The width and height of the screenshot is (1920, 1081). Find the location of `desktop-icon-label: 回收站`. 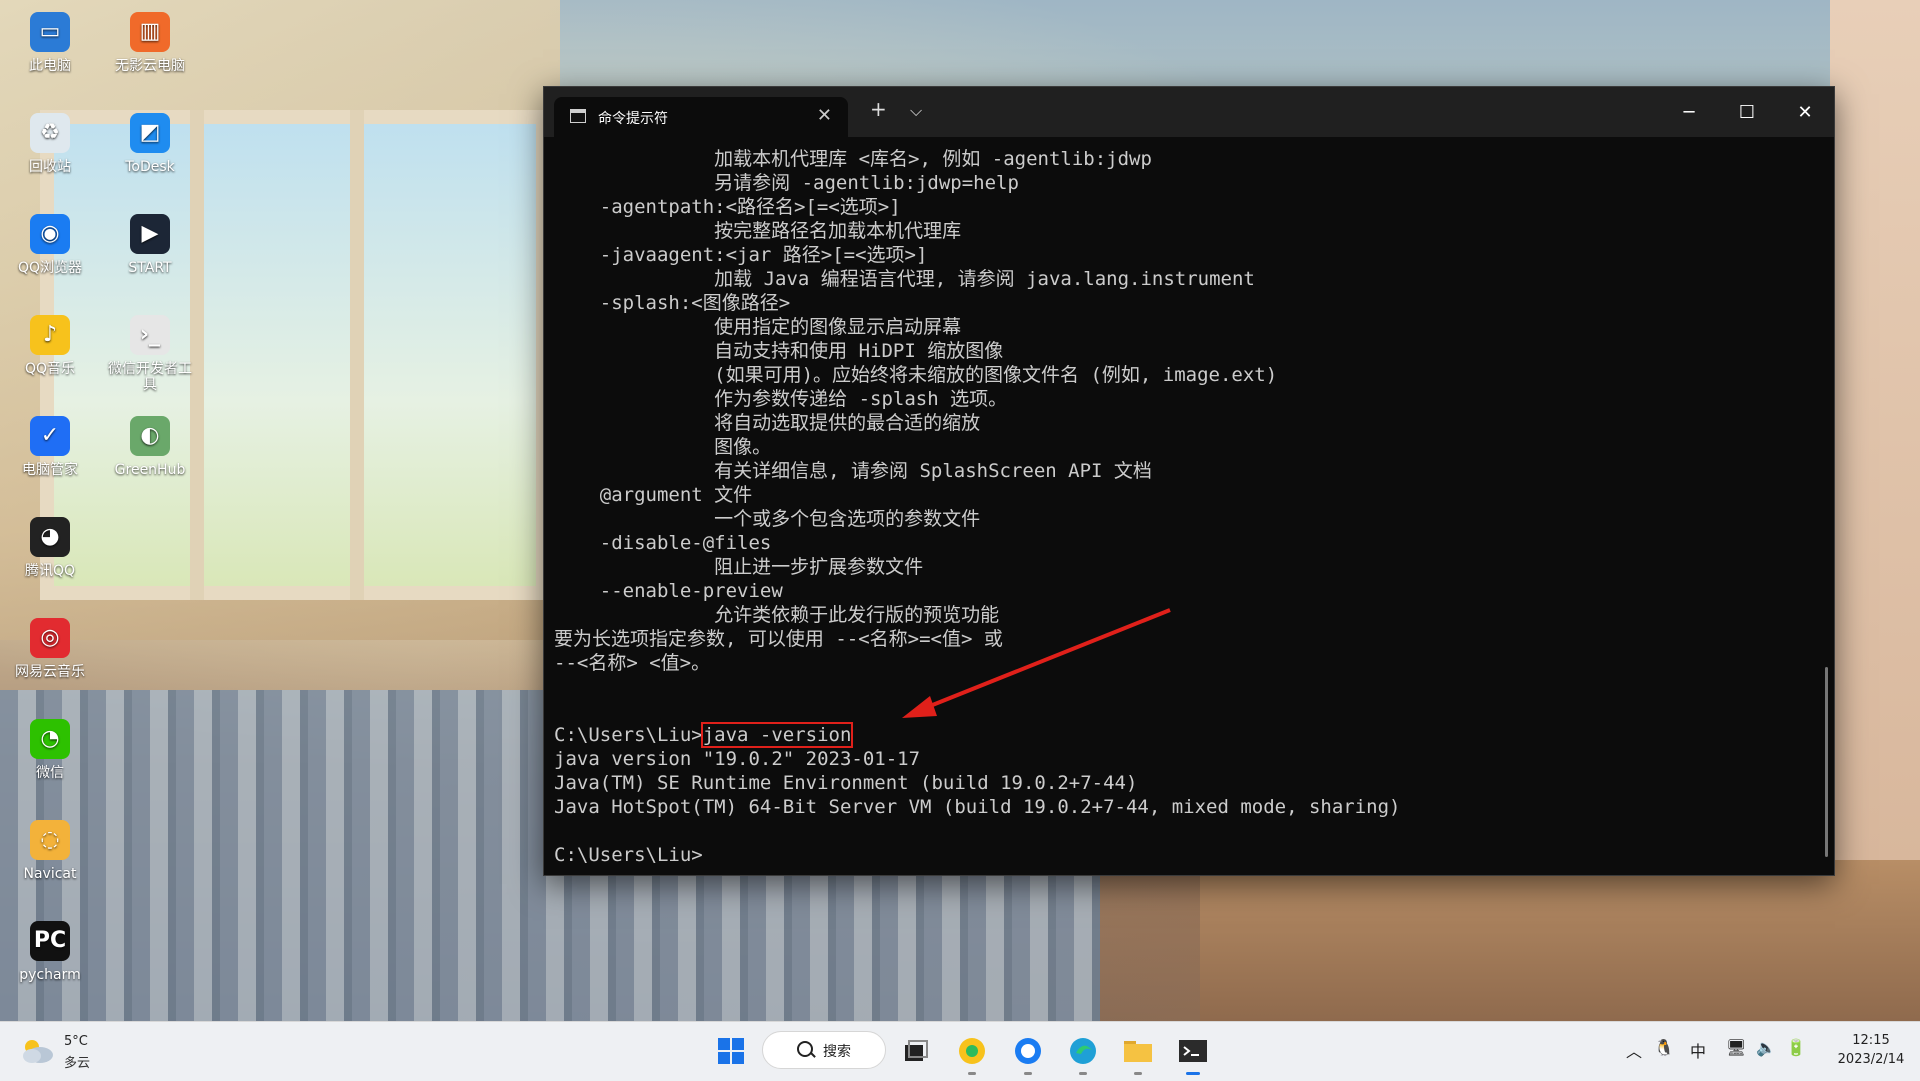

desktop-icon-label: 回收站 is located at coordinates (50, 167).